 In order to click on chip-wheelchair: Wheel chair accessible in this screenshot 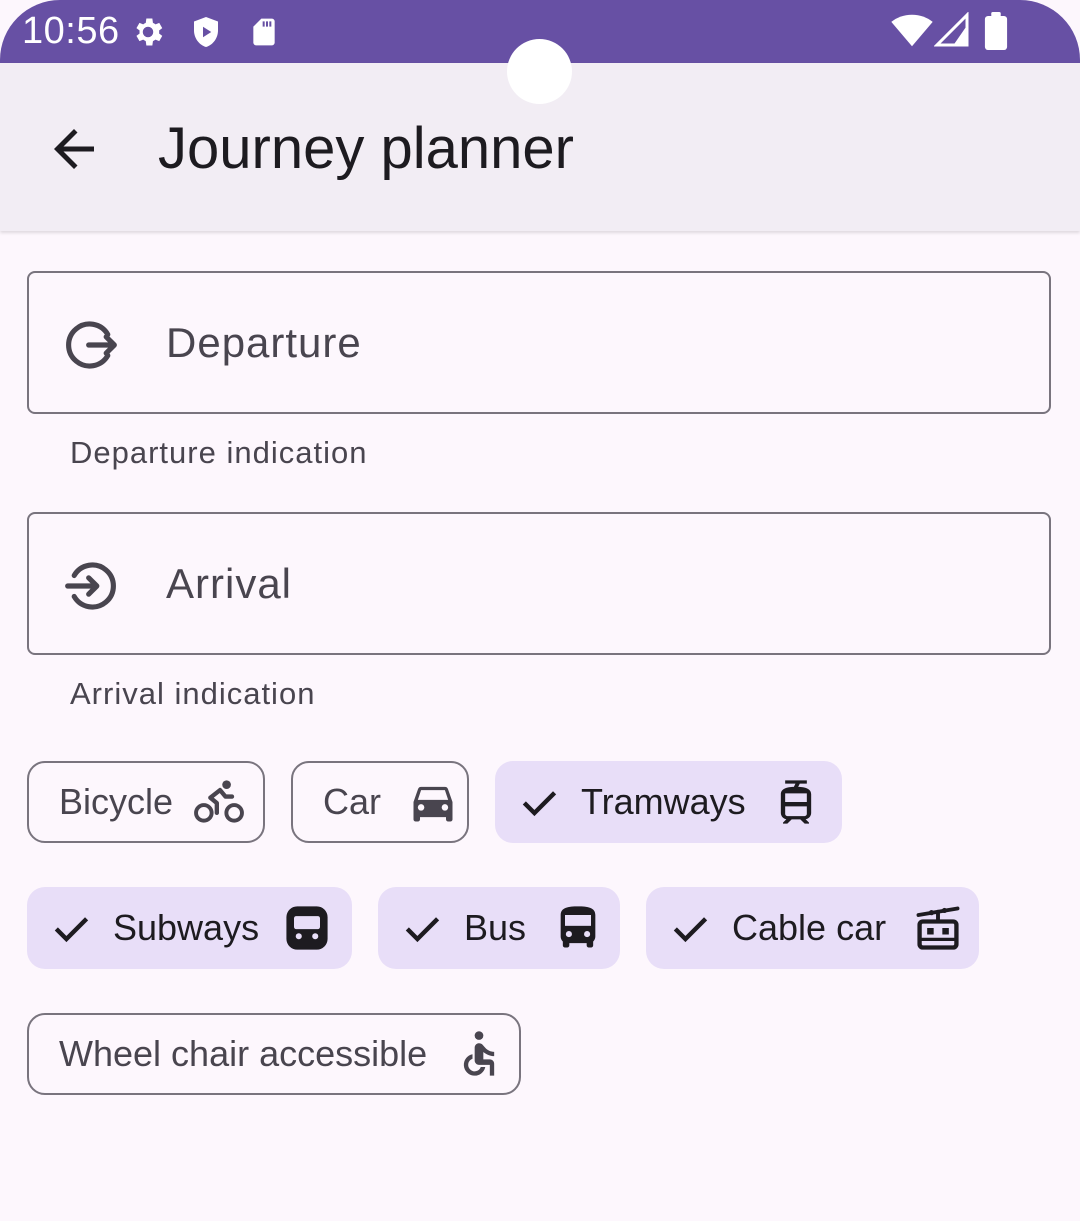, I will do `click(274, 1054)`.